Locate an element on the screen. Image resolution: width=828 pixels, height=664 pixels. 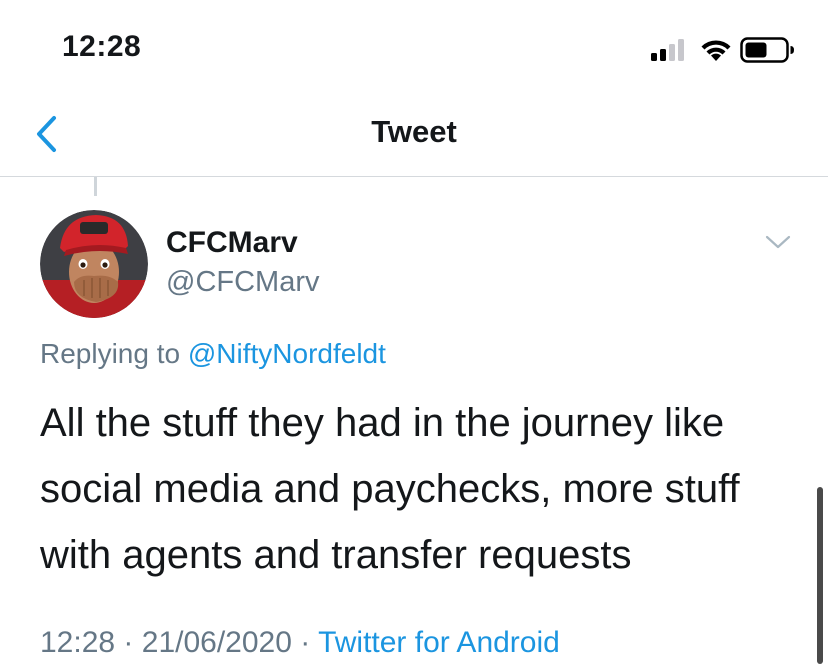
cellular-signal-icon is located at coordinates (667, 50).